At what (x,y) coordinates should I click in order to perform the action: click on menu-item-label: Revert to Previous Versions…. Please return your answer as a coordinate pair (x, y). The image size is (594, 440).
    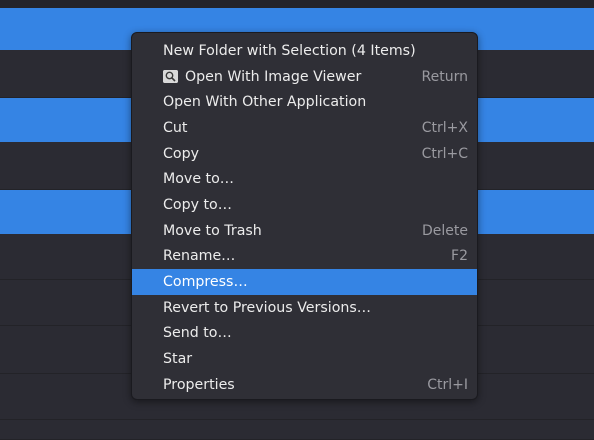
    Looking at the image, I should click on (267, 307).